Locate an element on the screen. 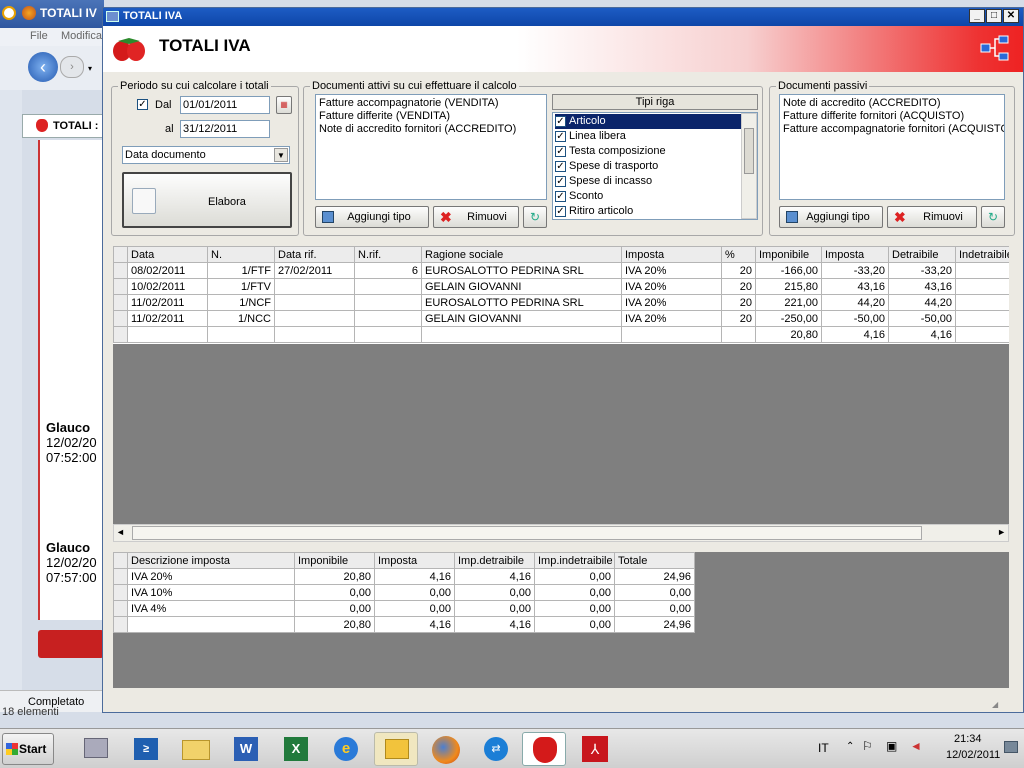  column-header: Data is located at coordinates (167, 254).